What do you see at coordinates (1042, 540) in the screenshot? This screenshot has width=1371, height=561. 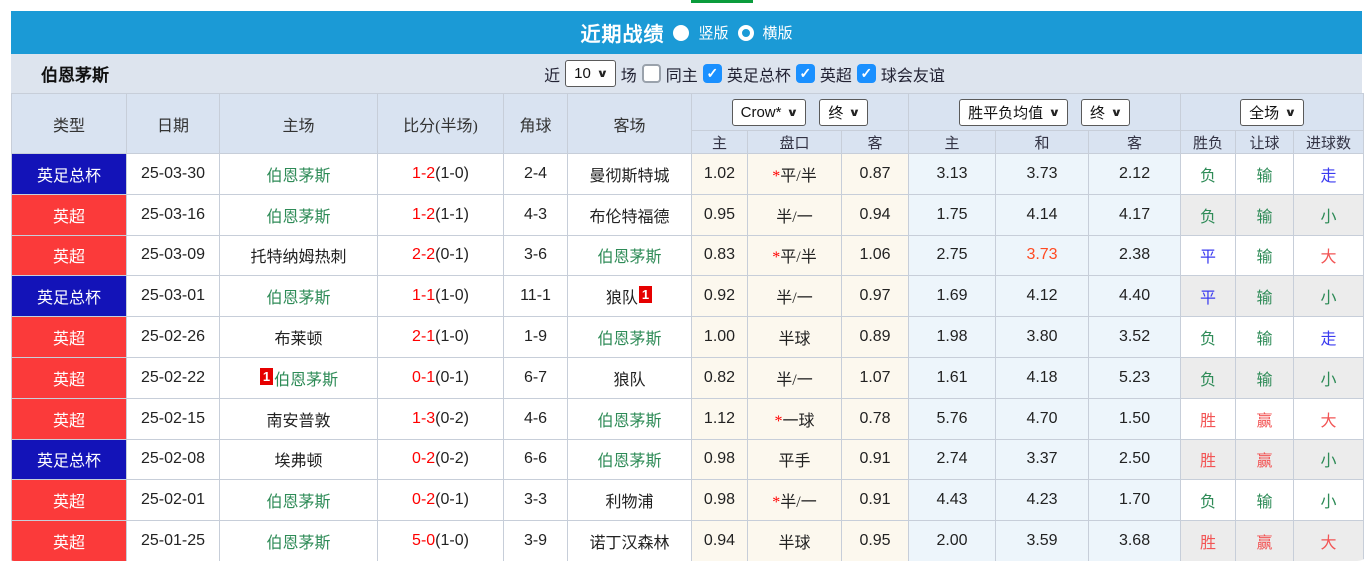 I see `avg-draw-cell: 3.59` at bounding box center [1042, 540].